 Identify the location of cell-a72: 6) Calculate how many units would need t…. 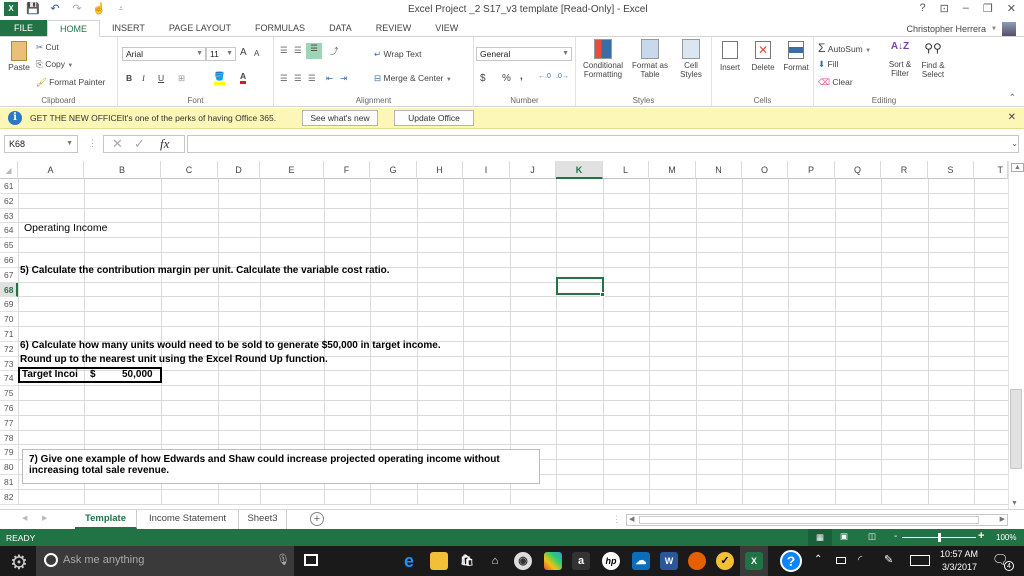
(230, 345).